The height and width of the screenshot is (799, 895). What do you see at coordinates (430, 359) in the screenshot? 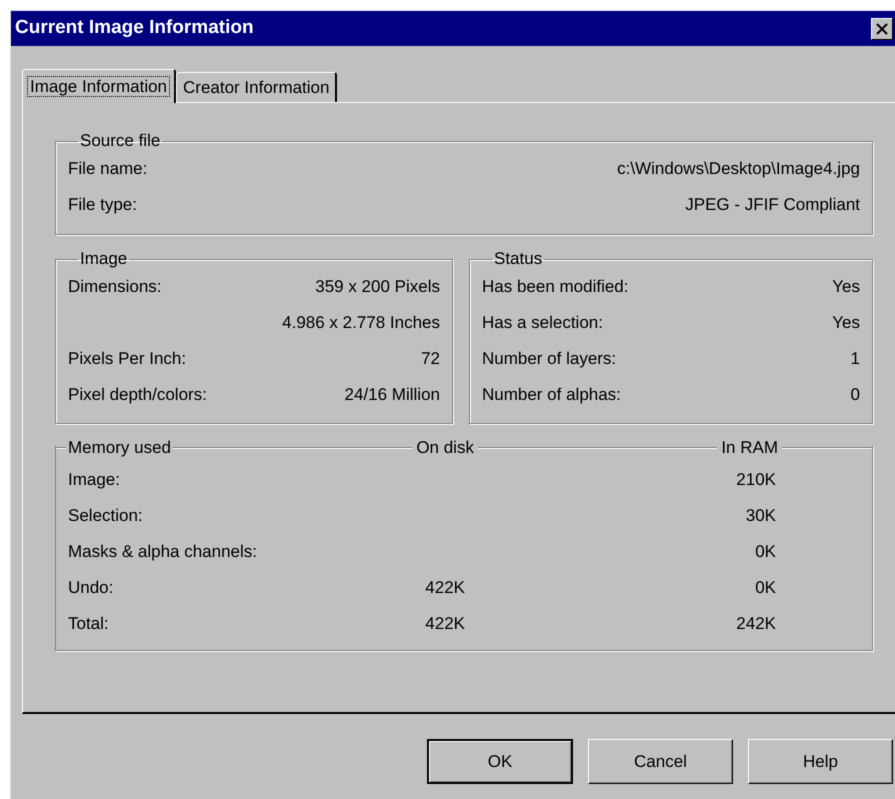
I see `field-value: 72` at bounding box center [430, 359].